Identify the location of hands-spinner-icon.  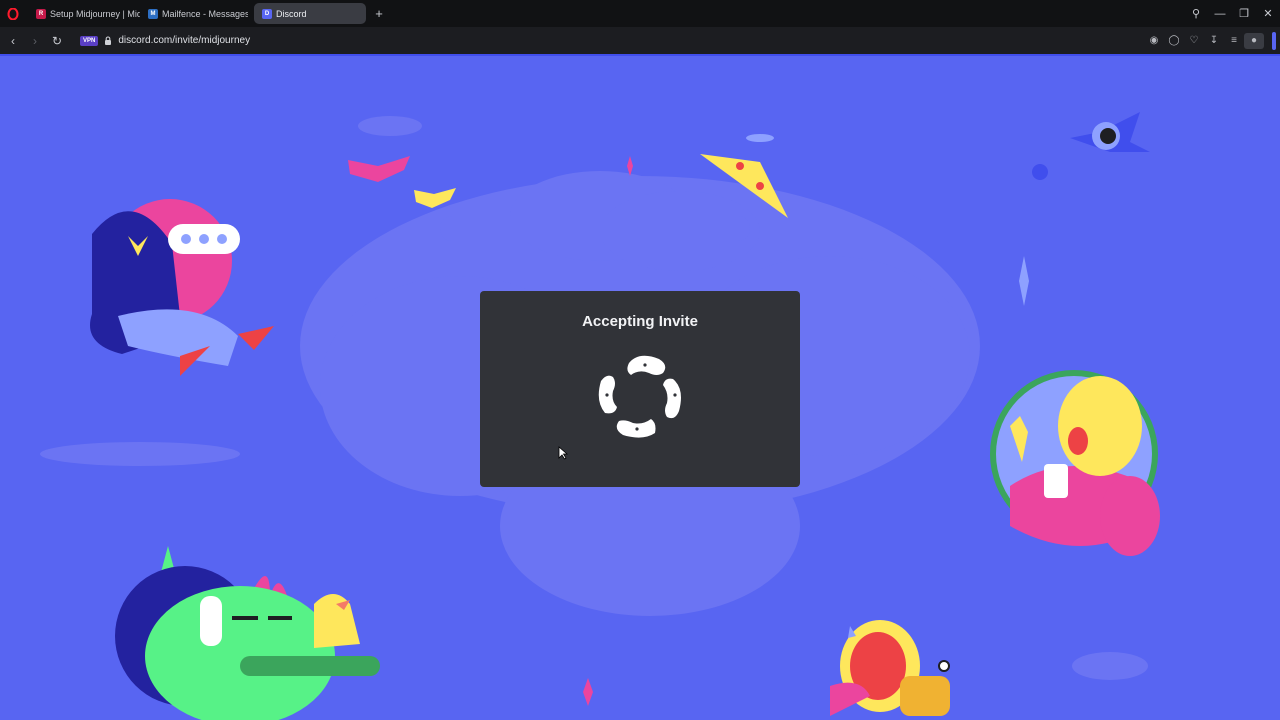
(639, 396).